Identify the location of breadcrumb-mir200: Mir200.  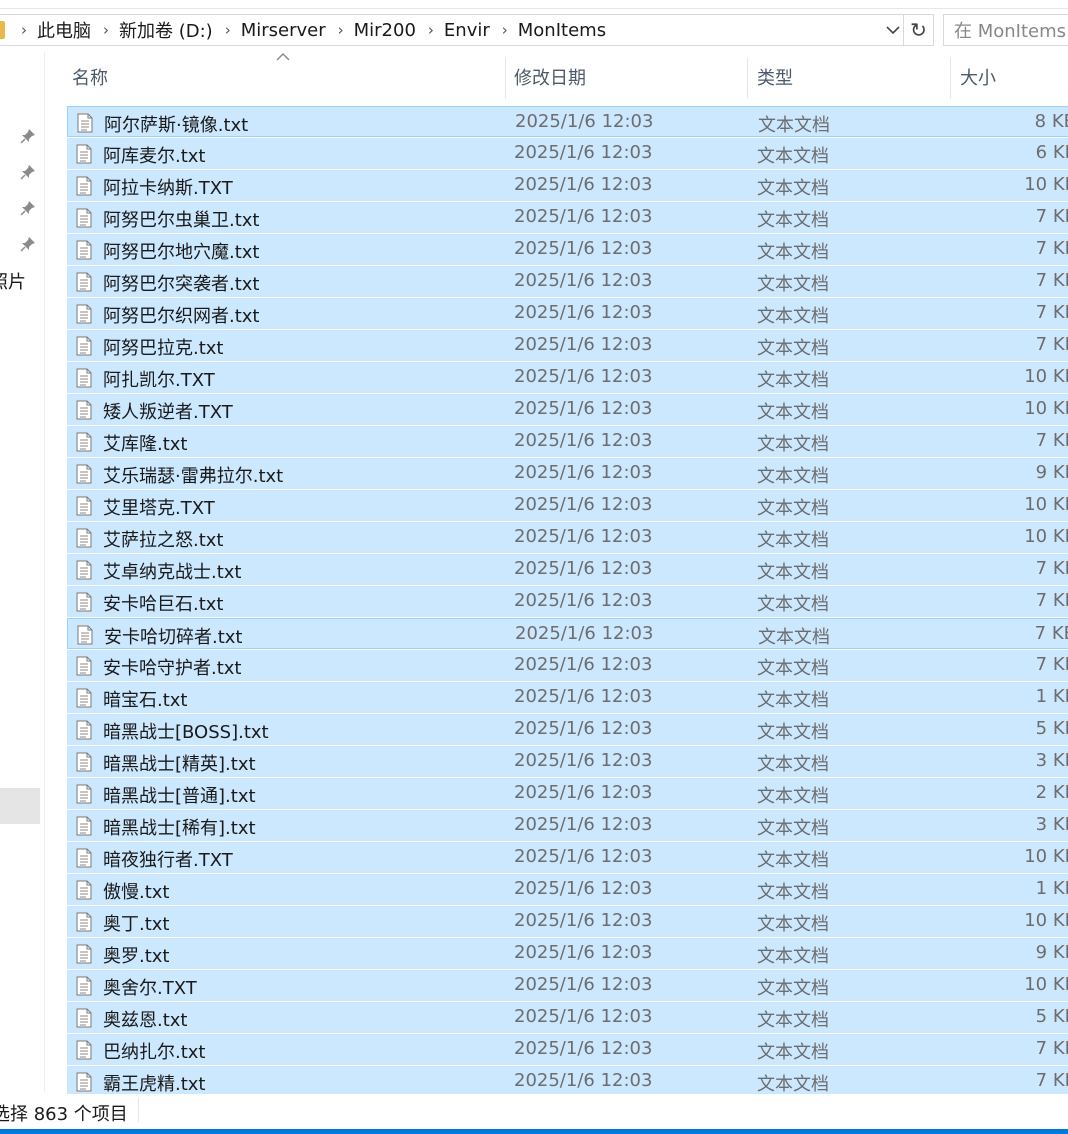
(386, 30).